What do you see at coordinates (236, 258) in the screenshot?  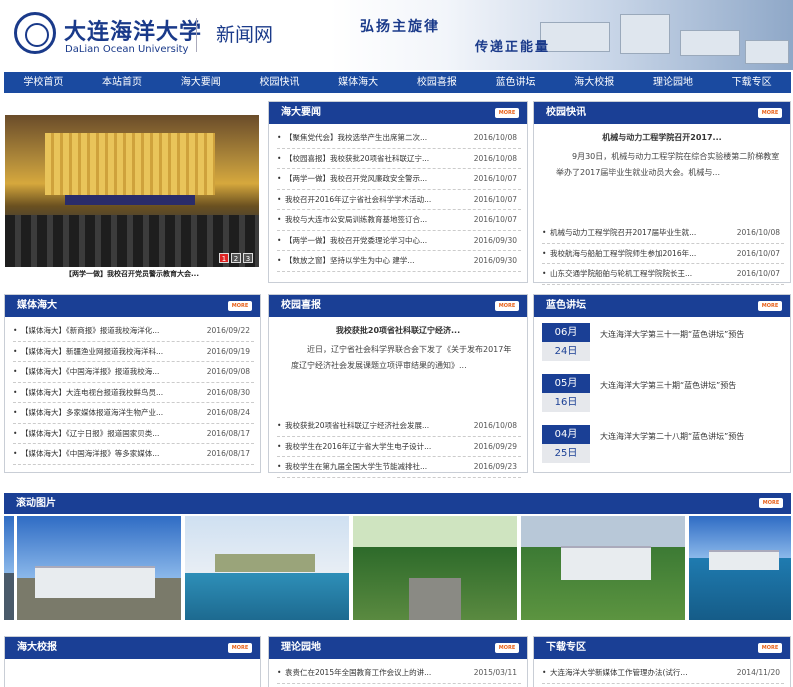 I see `slide-page-button: 2` at bounding box center [236, 258].